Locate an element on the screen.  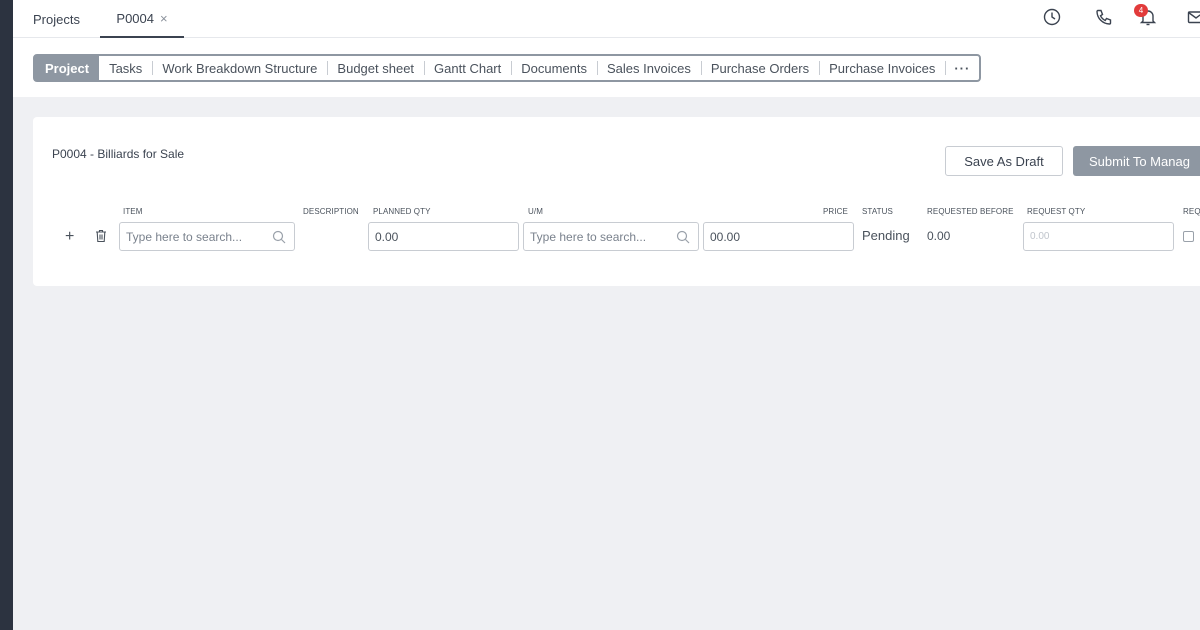
request-qty-placeholder: 0.00 is located at coordinates (1040, 236).